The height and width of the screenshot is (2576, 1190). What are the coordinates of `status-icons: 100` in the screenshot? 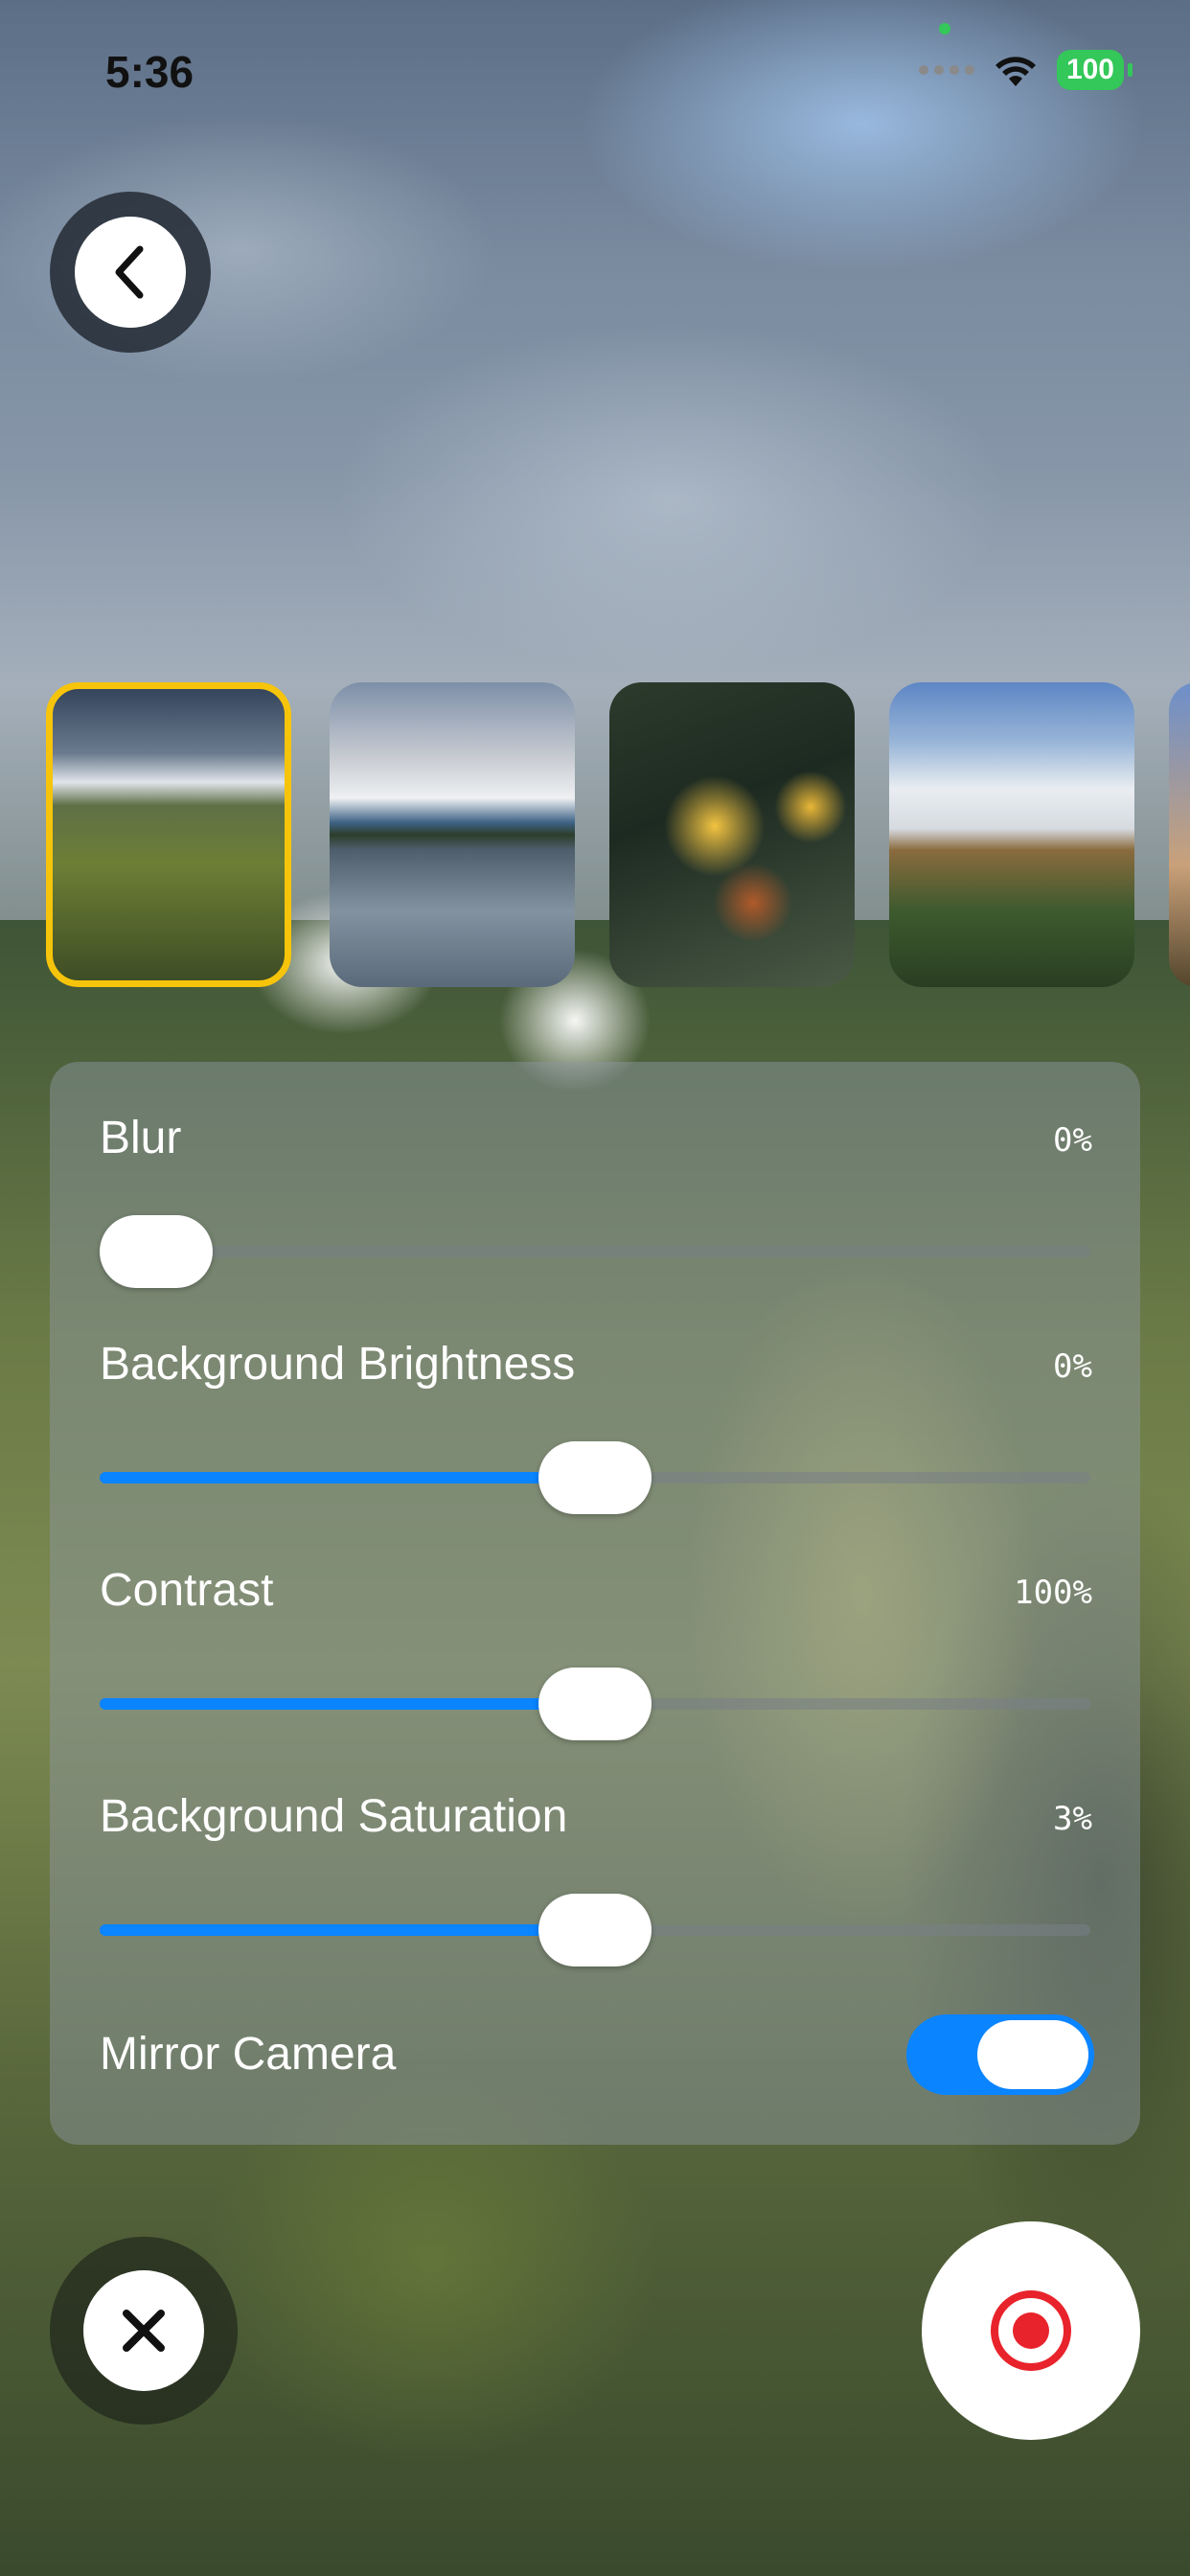 It's located at (1026, 70).